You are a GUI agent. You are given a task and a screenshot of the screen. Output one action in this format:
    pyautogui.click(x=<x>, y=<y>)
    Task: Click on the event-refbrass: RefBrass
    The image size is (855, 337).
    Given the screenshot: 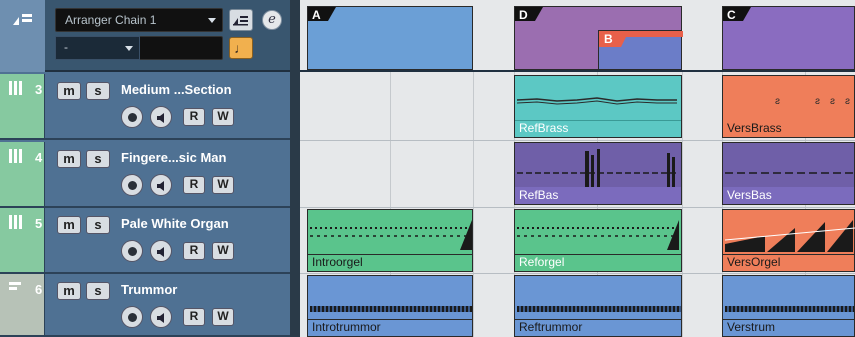 What is the action you would take?
    pyautogui.click(x=598, y=106)
    